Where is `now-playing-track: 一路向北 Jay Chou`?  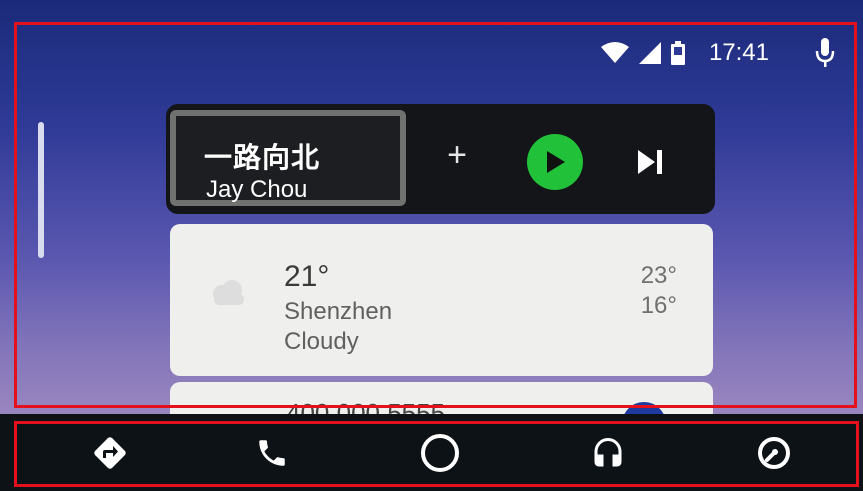 now-playing-track: 一路向北 Jay Chou is located at coordinates (288, 158).